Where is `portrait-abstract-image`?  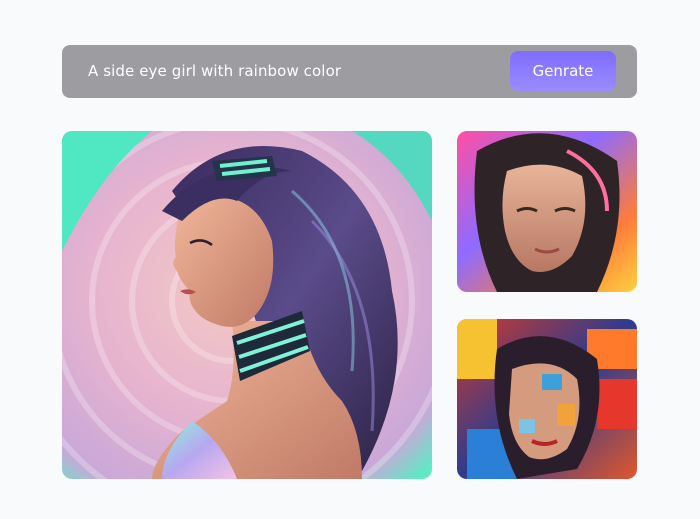 portrait-abstract-image is located at coordinates (547, 399).